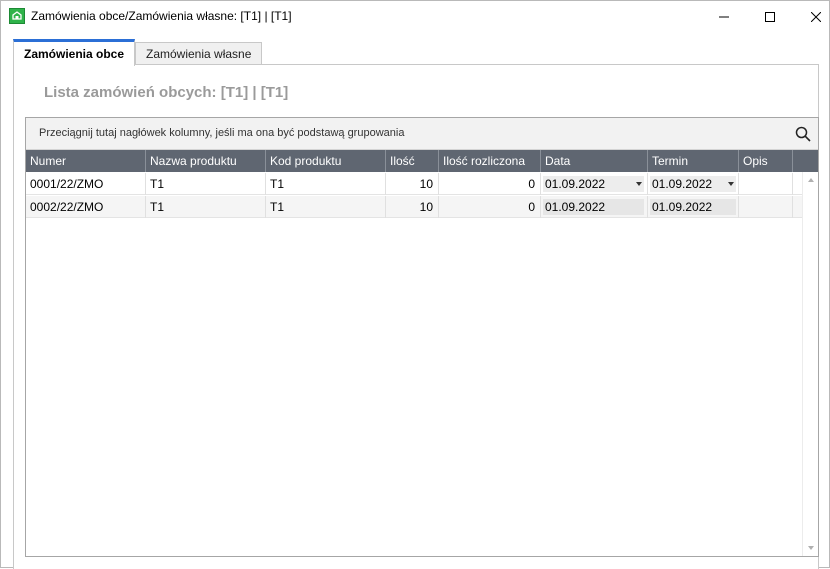 This screenshot has width=830, height=569. Describe the element at coordinates (17, 16) in the screenshot. I see `app-icon` at that location.